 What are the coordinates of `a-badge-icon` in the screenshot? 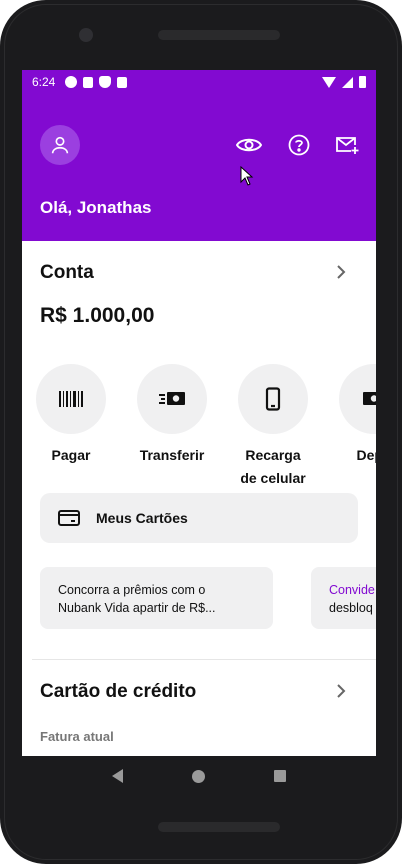 It's located at (71, 82).